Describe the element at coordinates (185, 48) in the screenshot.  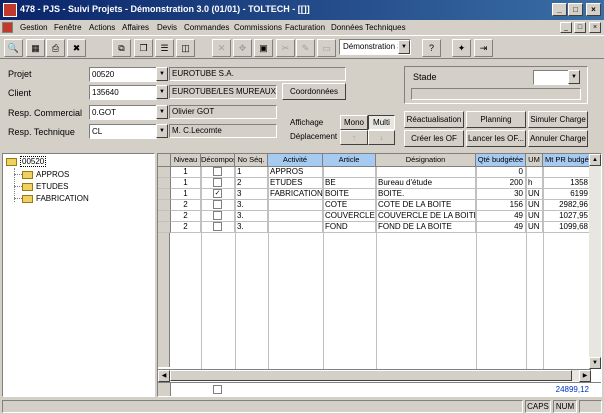
I see `tile-vertical-icon: ◫` at that location.